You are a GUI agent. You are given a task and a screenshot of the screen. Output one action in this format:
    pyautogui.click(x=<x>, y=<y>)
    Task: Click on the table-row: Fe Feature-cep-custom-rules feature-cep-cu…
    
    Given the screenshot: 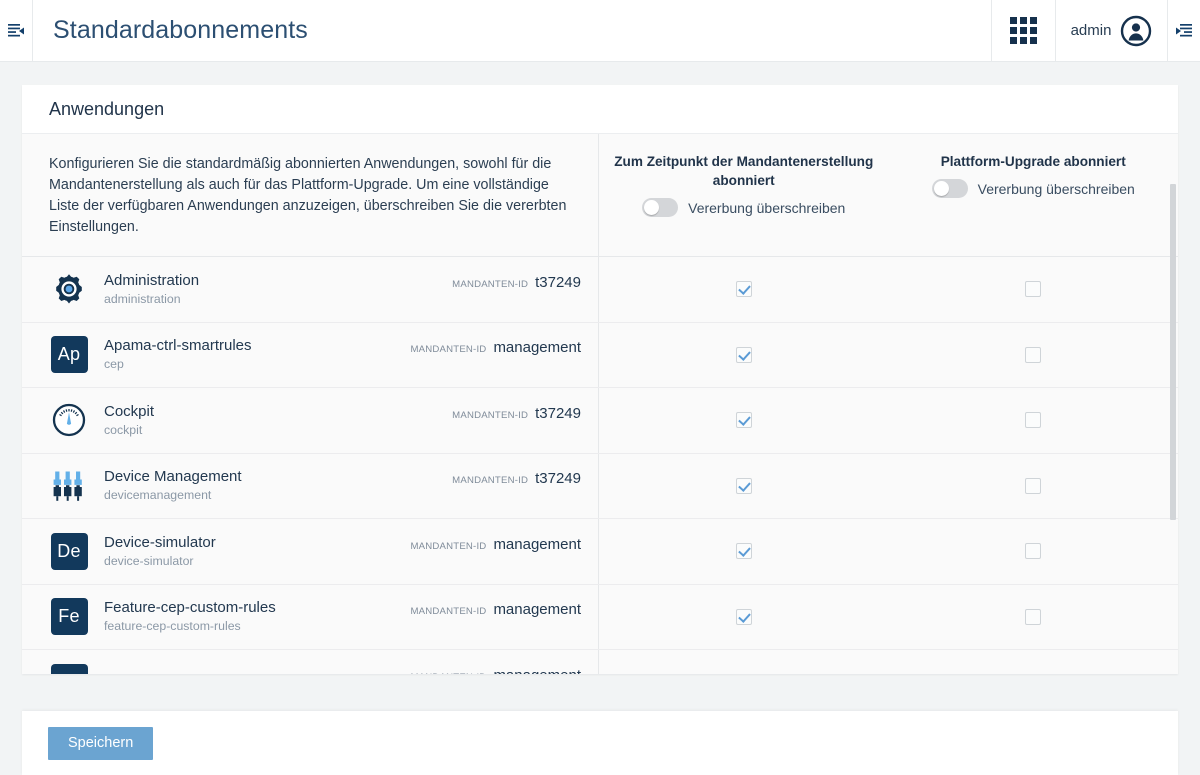 What is the action you would take?
    pyautogui.click(x=600, y=617)
    